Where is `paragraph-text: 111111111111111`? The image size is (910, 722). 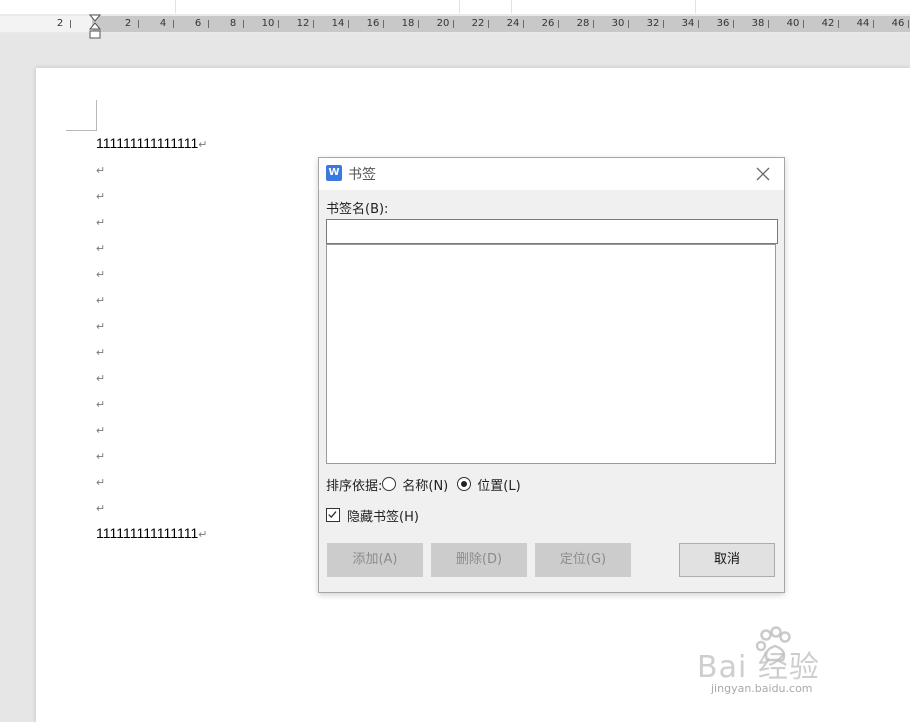 paragraph-text: 111111111111111 is located at coordinates (147, 143).